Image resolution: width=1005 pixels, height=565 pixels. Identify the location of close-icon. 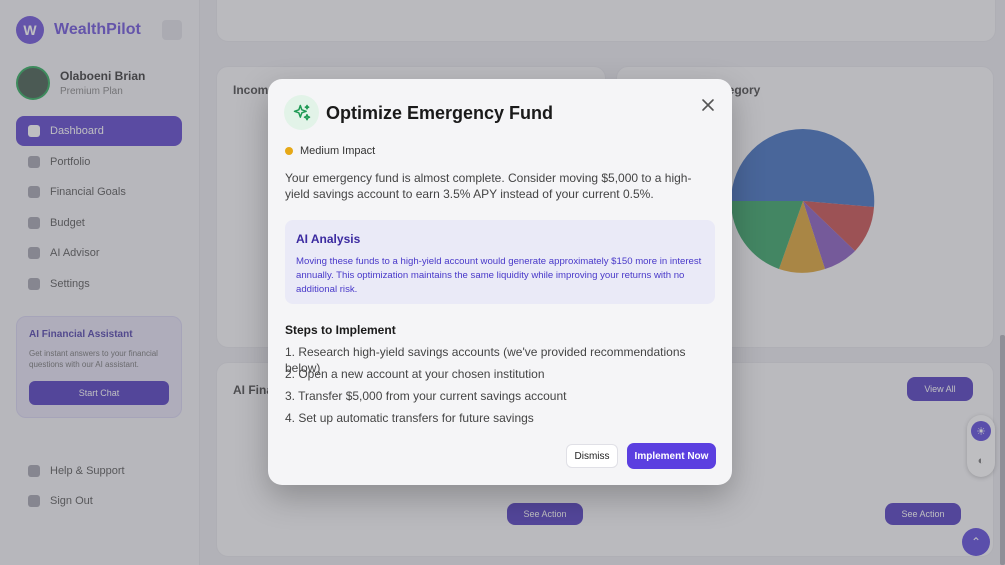
(708, 105).